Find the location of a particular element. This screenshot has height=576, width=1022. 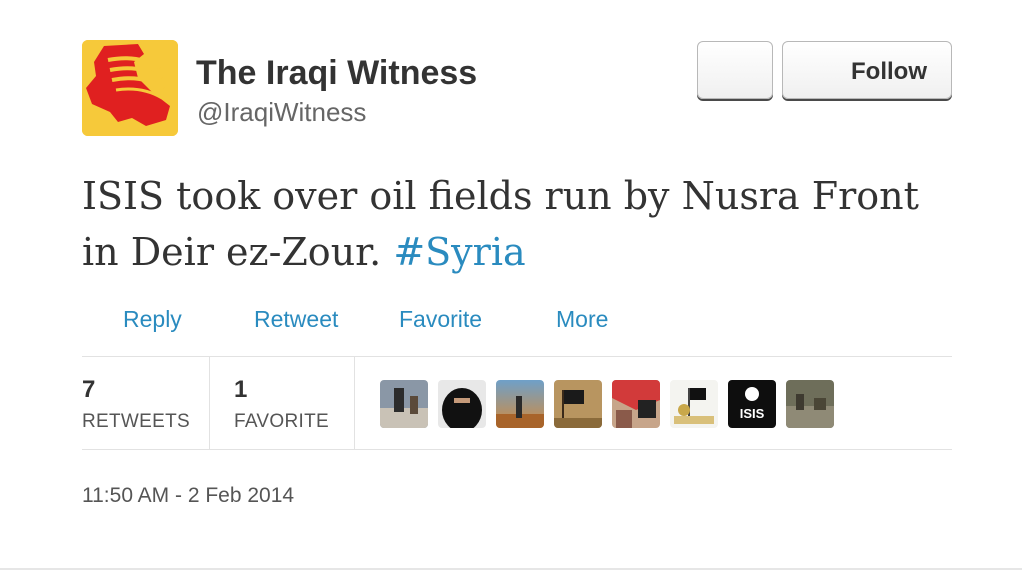

reply-action: Reply is located at coordinates (152, 319).